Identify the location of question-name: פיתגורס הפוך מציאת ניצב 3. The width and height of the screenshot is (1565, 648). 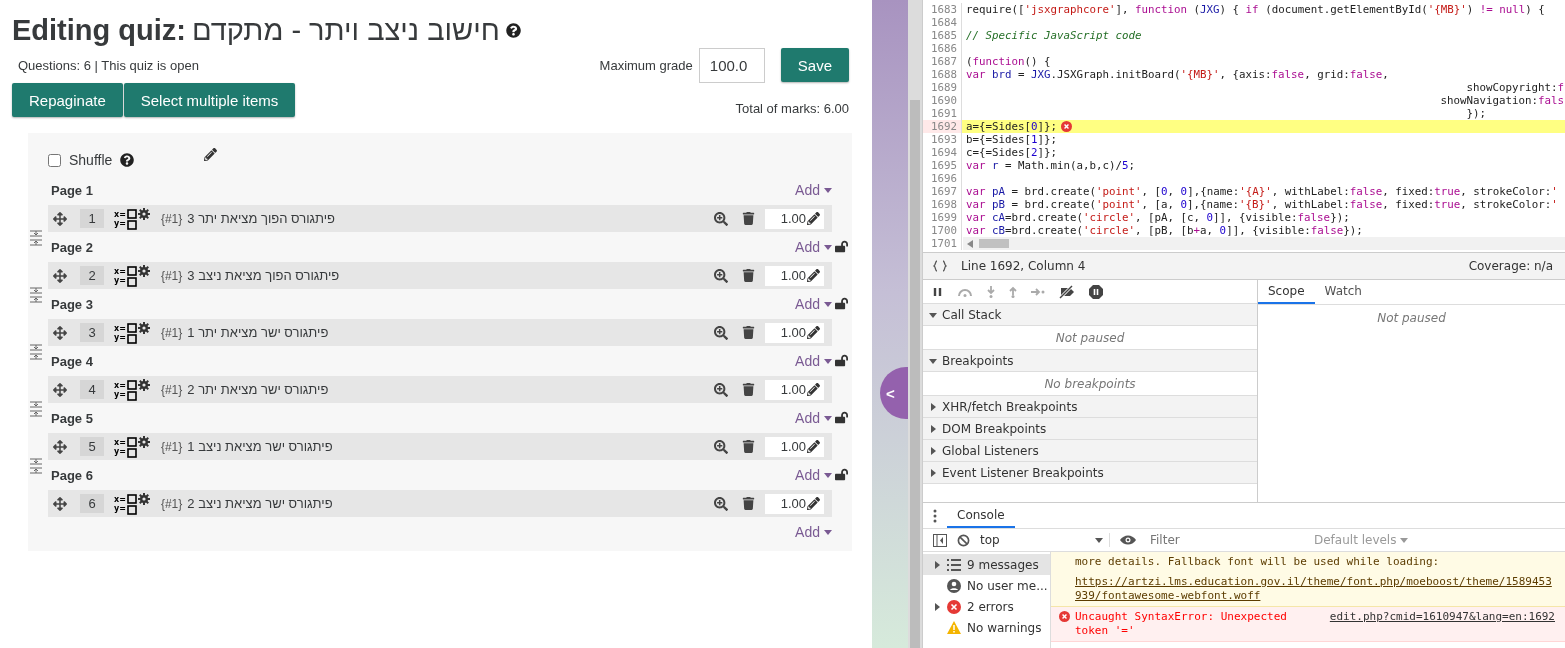
(450, 275).